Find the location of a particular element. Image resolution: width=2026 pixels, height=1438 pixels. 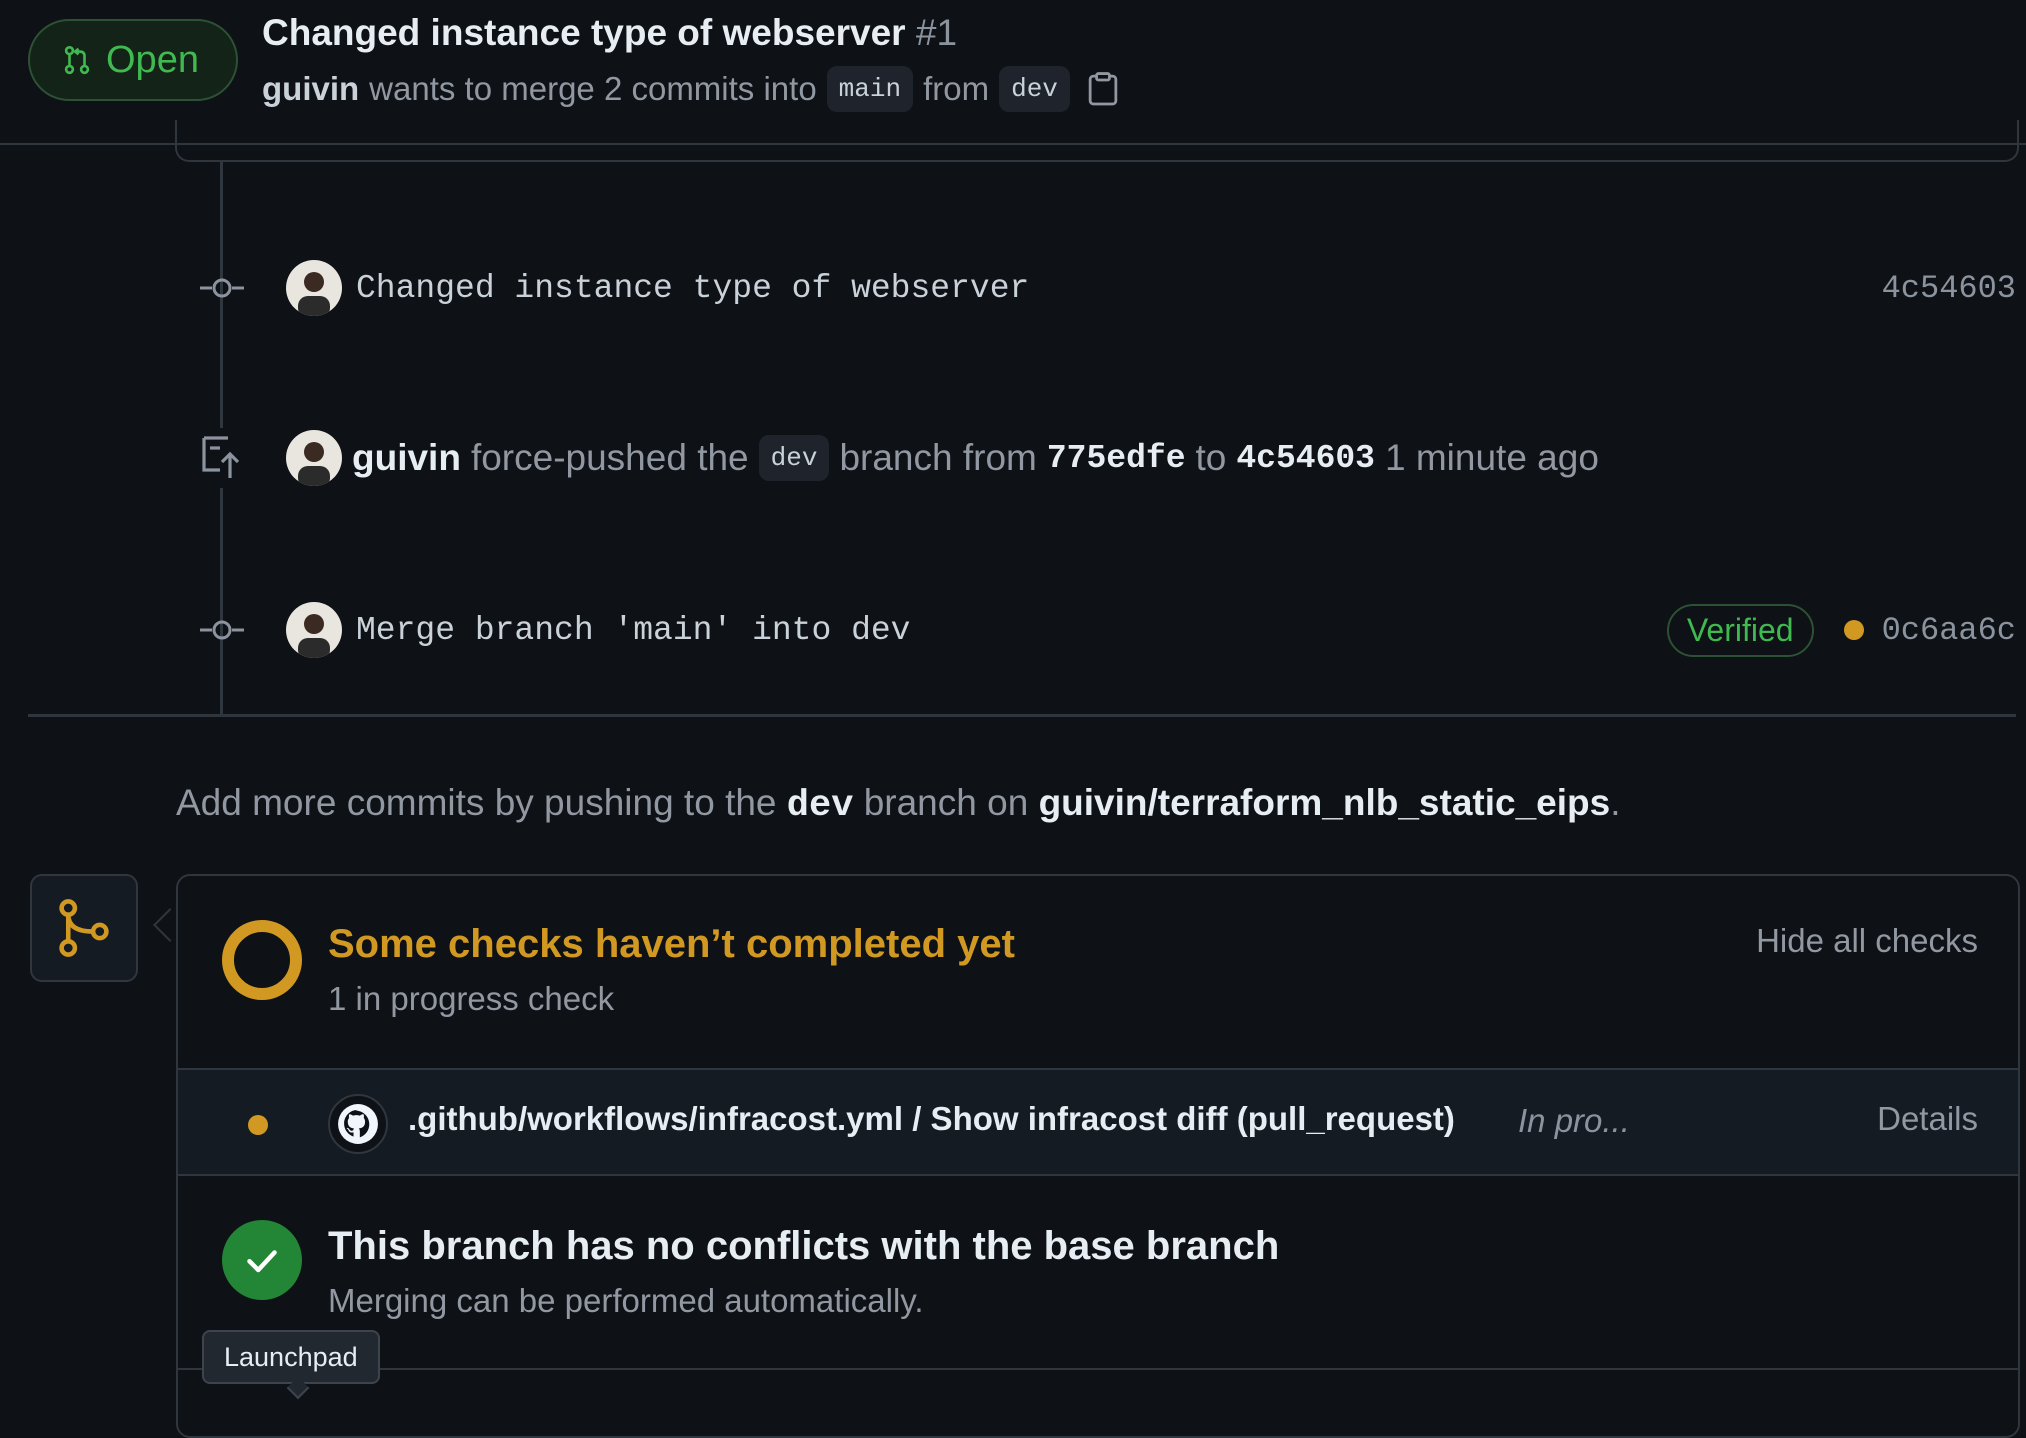

event-time: 1 minute ago is located at coordinates (1492, 458).